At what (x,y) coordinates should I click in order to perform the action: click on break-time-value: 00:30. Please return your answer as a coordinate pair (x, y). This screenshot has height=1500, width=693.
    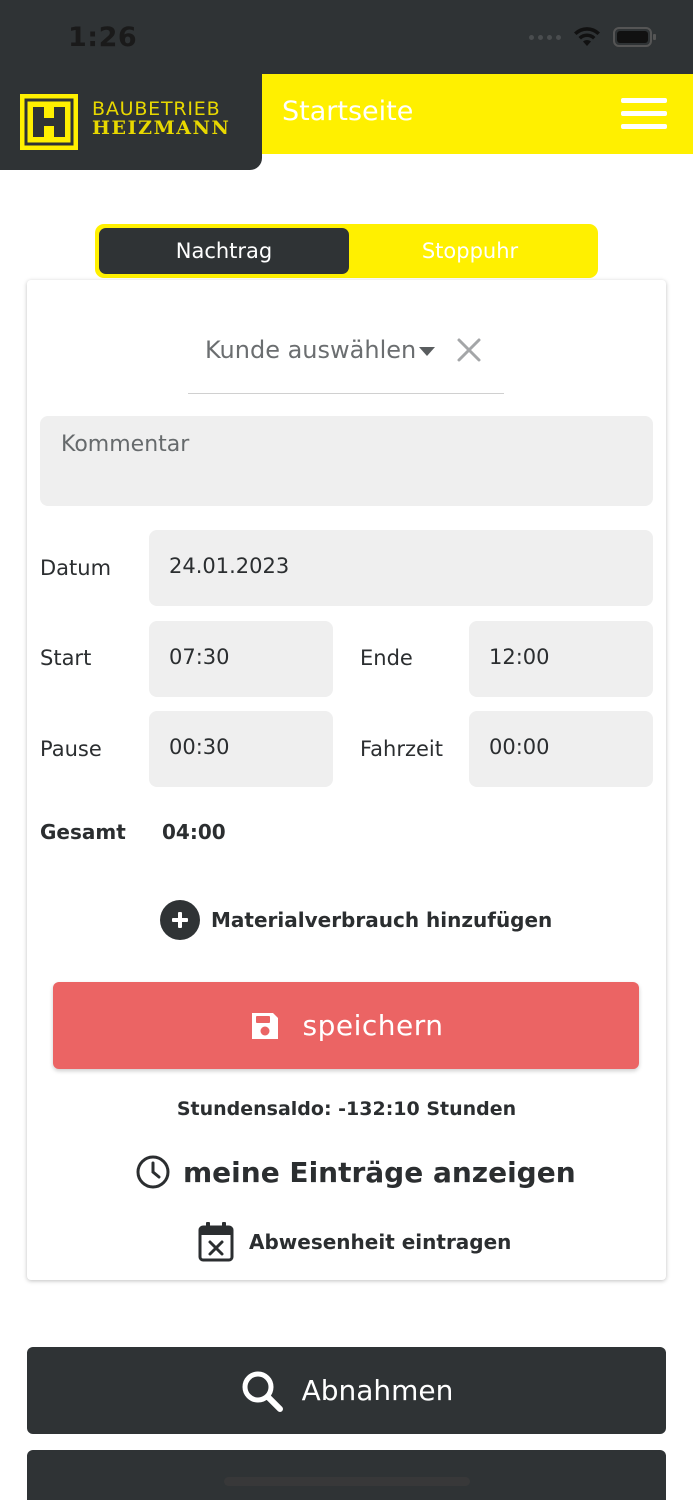
    Looking at the image, I should click on (199, 747).